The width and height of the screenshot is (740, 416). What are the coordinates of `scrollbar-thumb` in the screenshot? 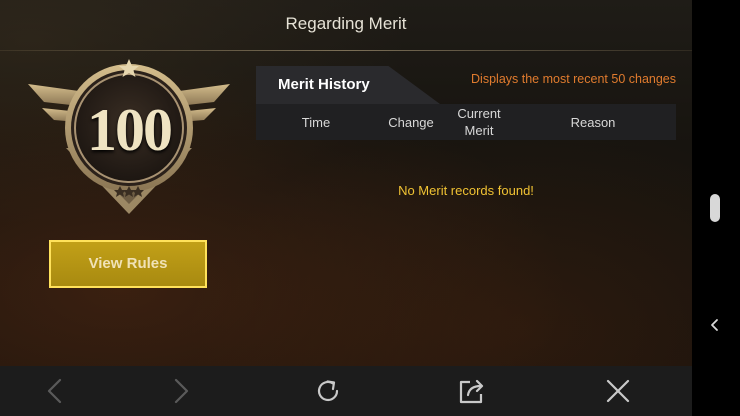 It's located at (715, 208).